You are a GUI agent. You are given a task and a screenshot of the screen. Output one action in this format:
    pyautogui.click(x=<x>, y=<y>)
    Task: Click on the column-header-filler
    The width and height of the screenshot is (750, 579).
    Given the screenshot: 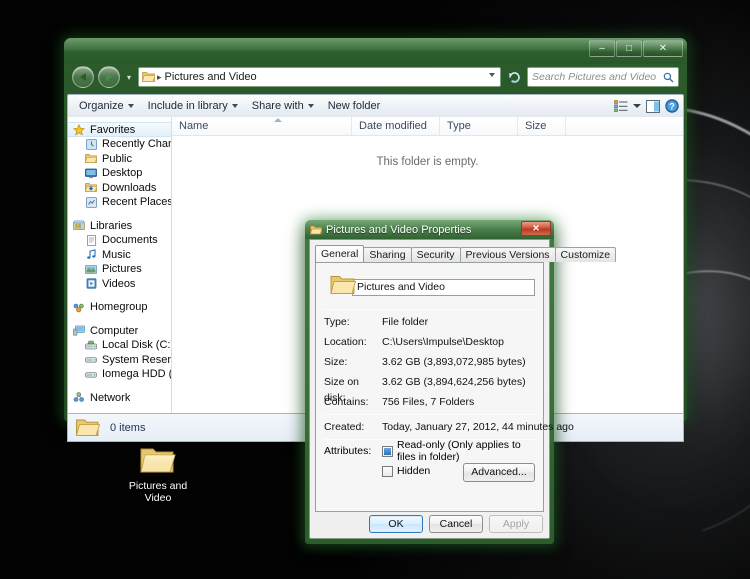 What is the action you would take?
    pyautogui.click(x=624, y=126)
    